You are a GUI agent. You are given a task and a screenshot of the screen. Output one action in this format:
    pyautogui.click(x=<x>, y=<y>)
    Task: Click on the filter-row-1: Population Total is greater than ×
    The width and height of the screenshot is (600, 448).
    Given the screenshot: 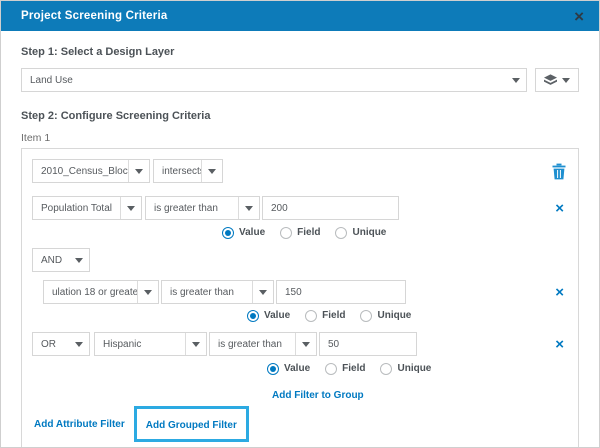 What is the action you would take?
    pyautogui.click(x=300, y=208)
    